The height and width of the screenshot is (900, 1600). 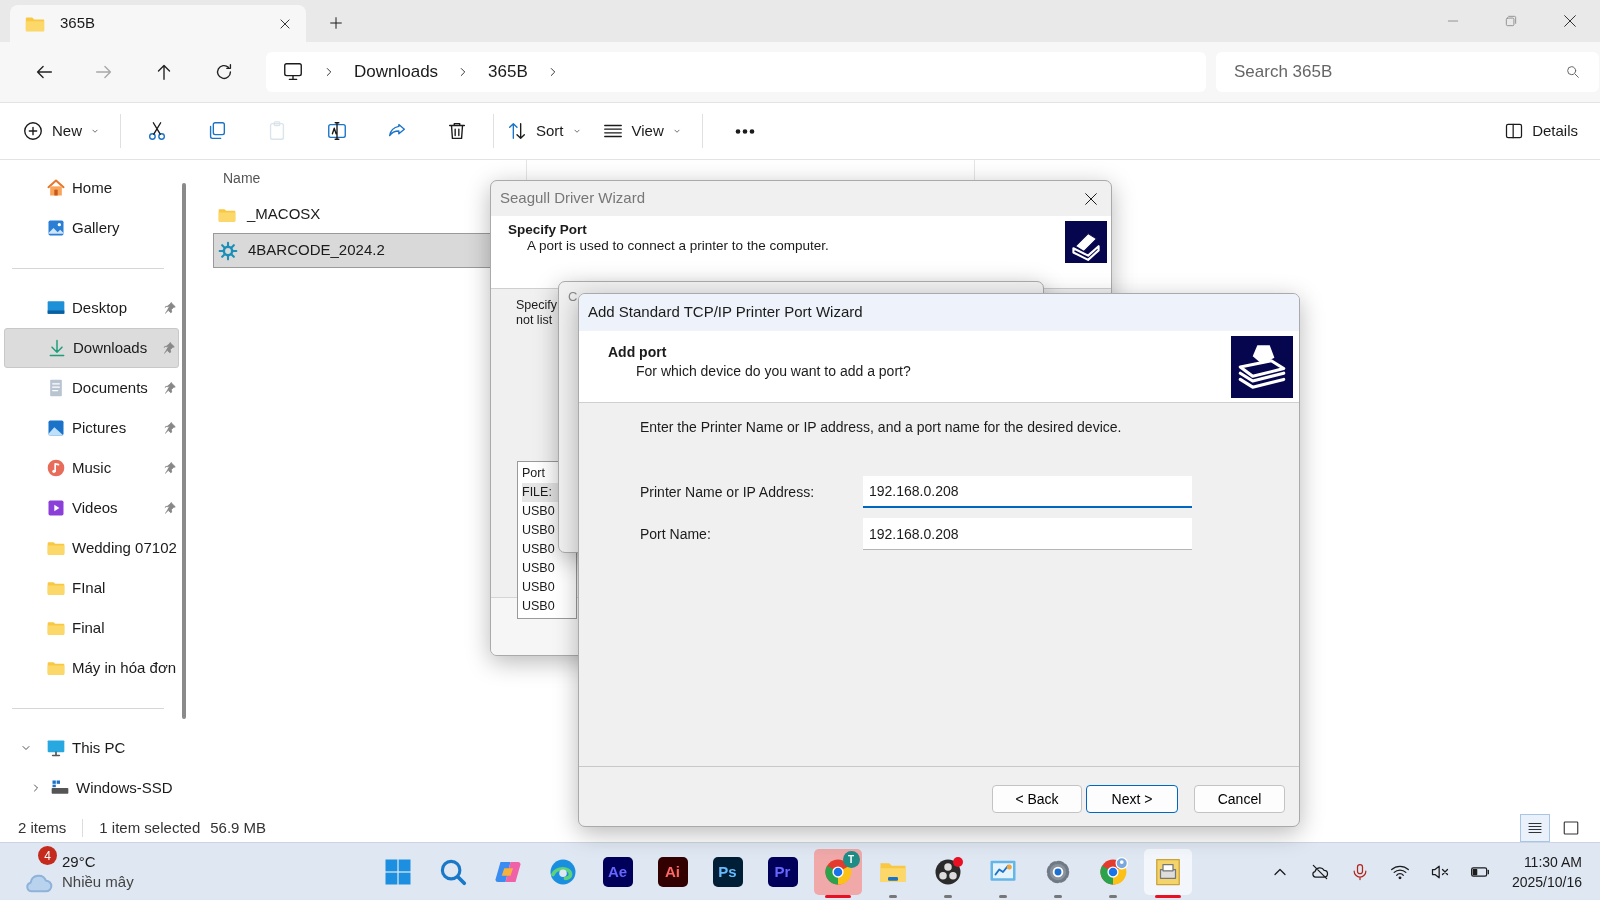 I want to click on avatar-badge: T, so click(x=851, y=859).